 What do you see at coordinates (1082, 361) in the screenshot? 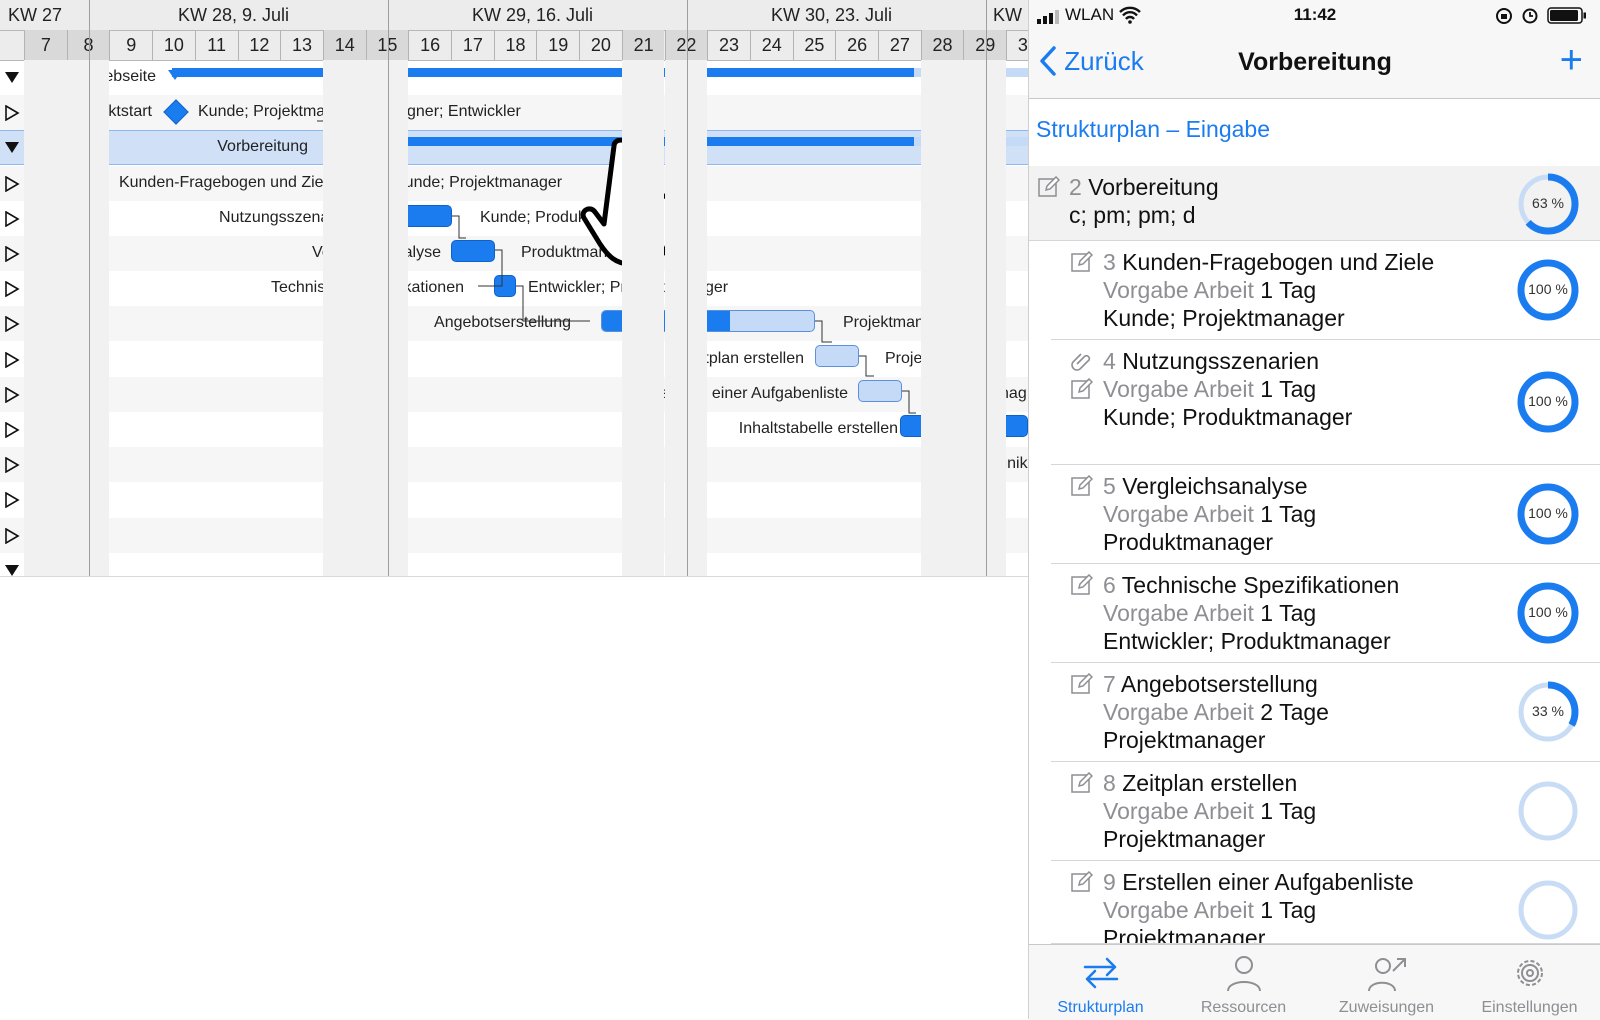
I see `attachment-icon` at bounding box center [1082, 361].